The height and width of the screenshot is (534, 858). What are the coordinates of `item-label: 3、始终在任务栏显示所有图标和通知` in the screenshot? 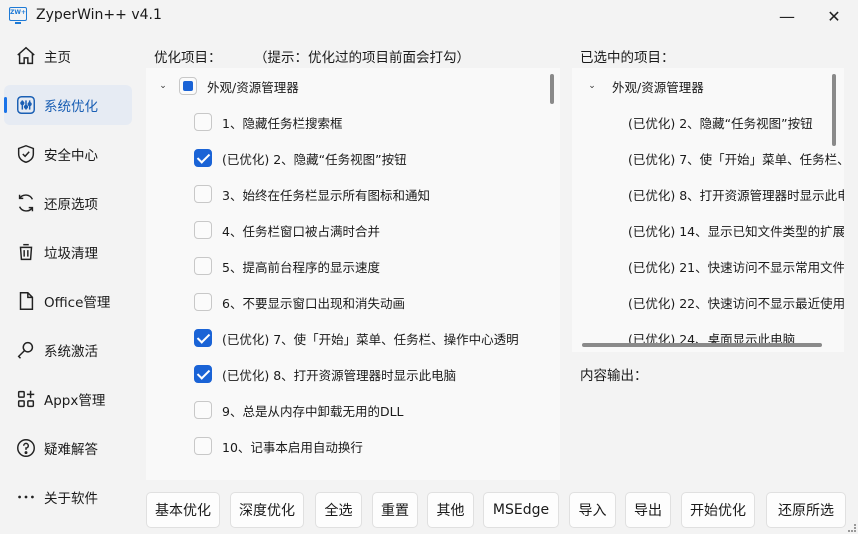 It's located at (326, 195).